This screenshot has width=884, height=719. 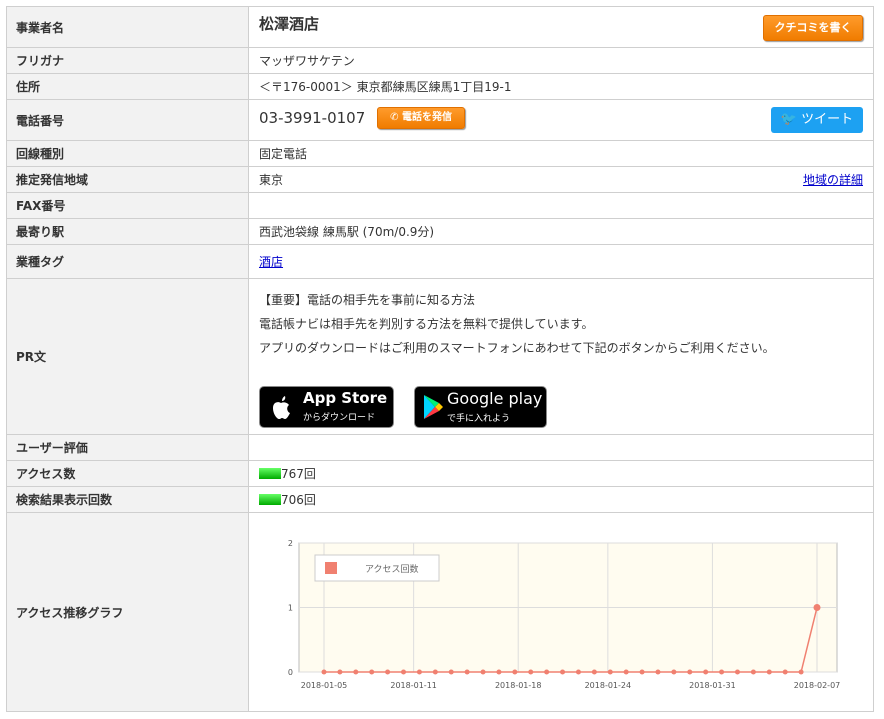 What do you see at coordinates (290, 608) in the screenshot?
I see `y-tick-label: 1` at bounding box center [290, 608].